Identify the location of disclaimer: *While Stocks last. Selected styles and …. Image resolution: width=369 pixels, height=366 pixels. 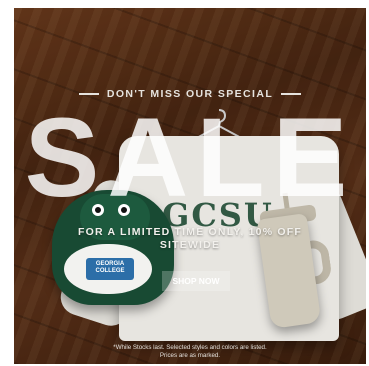
(190, 352).